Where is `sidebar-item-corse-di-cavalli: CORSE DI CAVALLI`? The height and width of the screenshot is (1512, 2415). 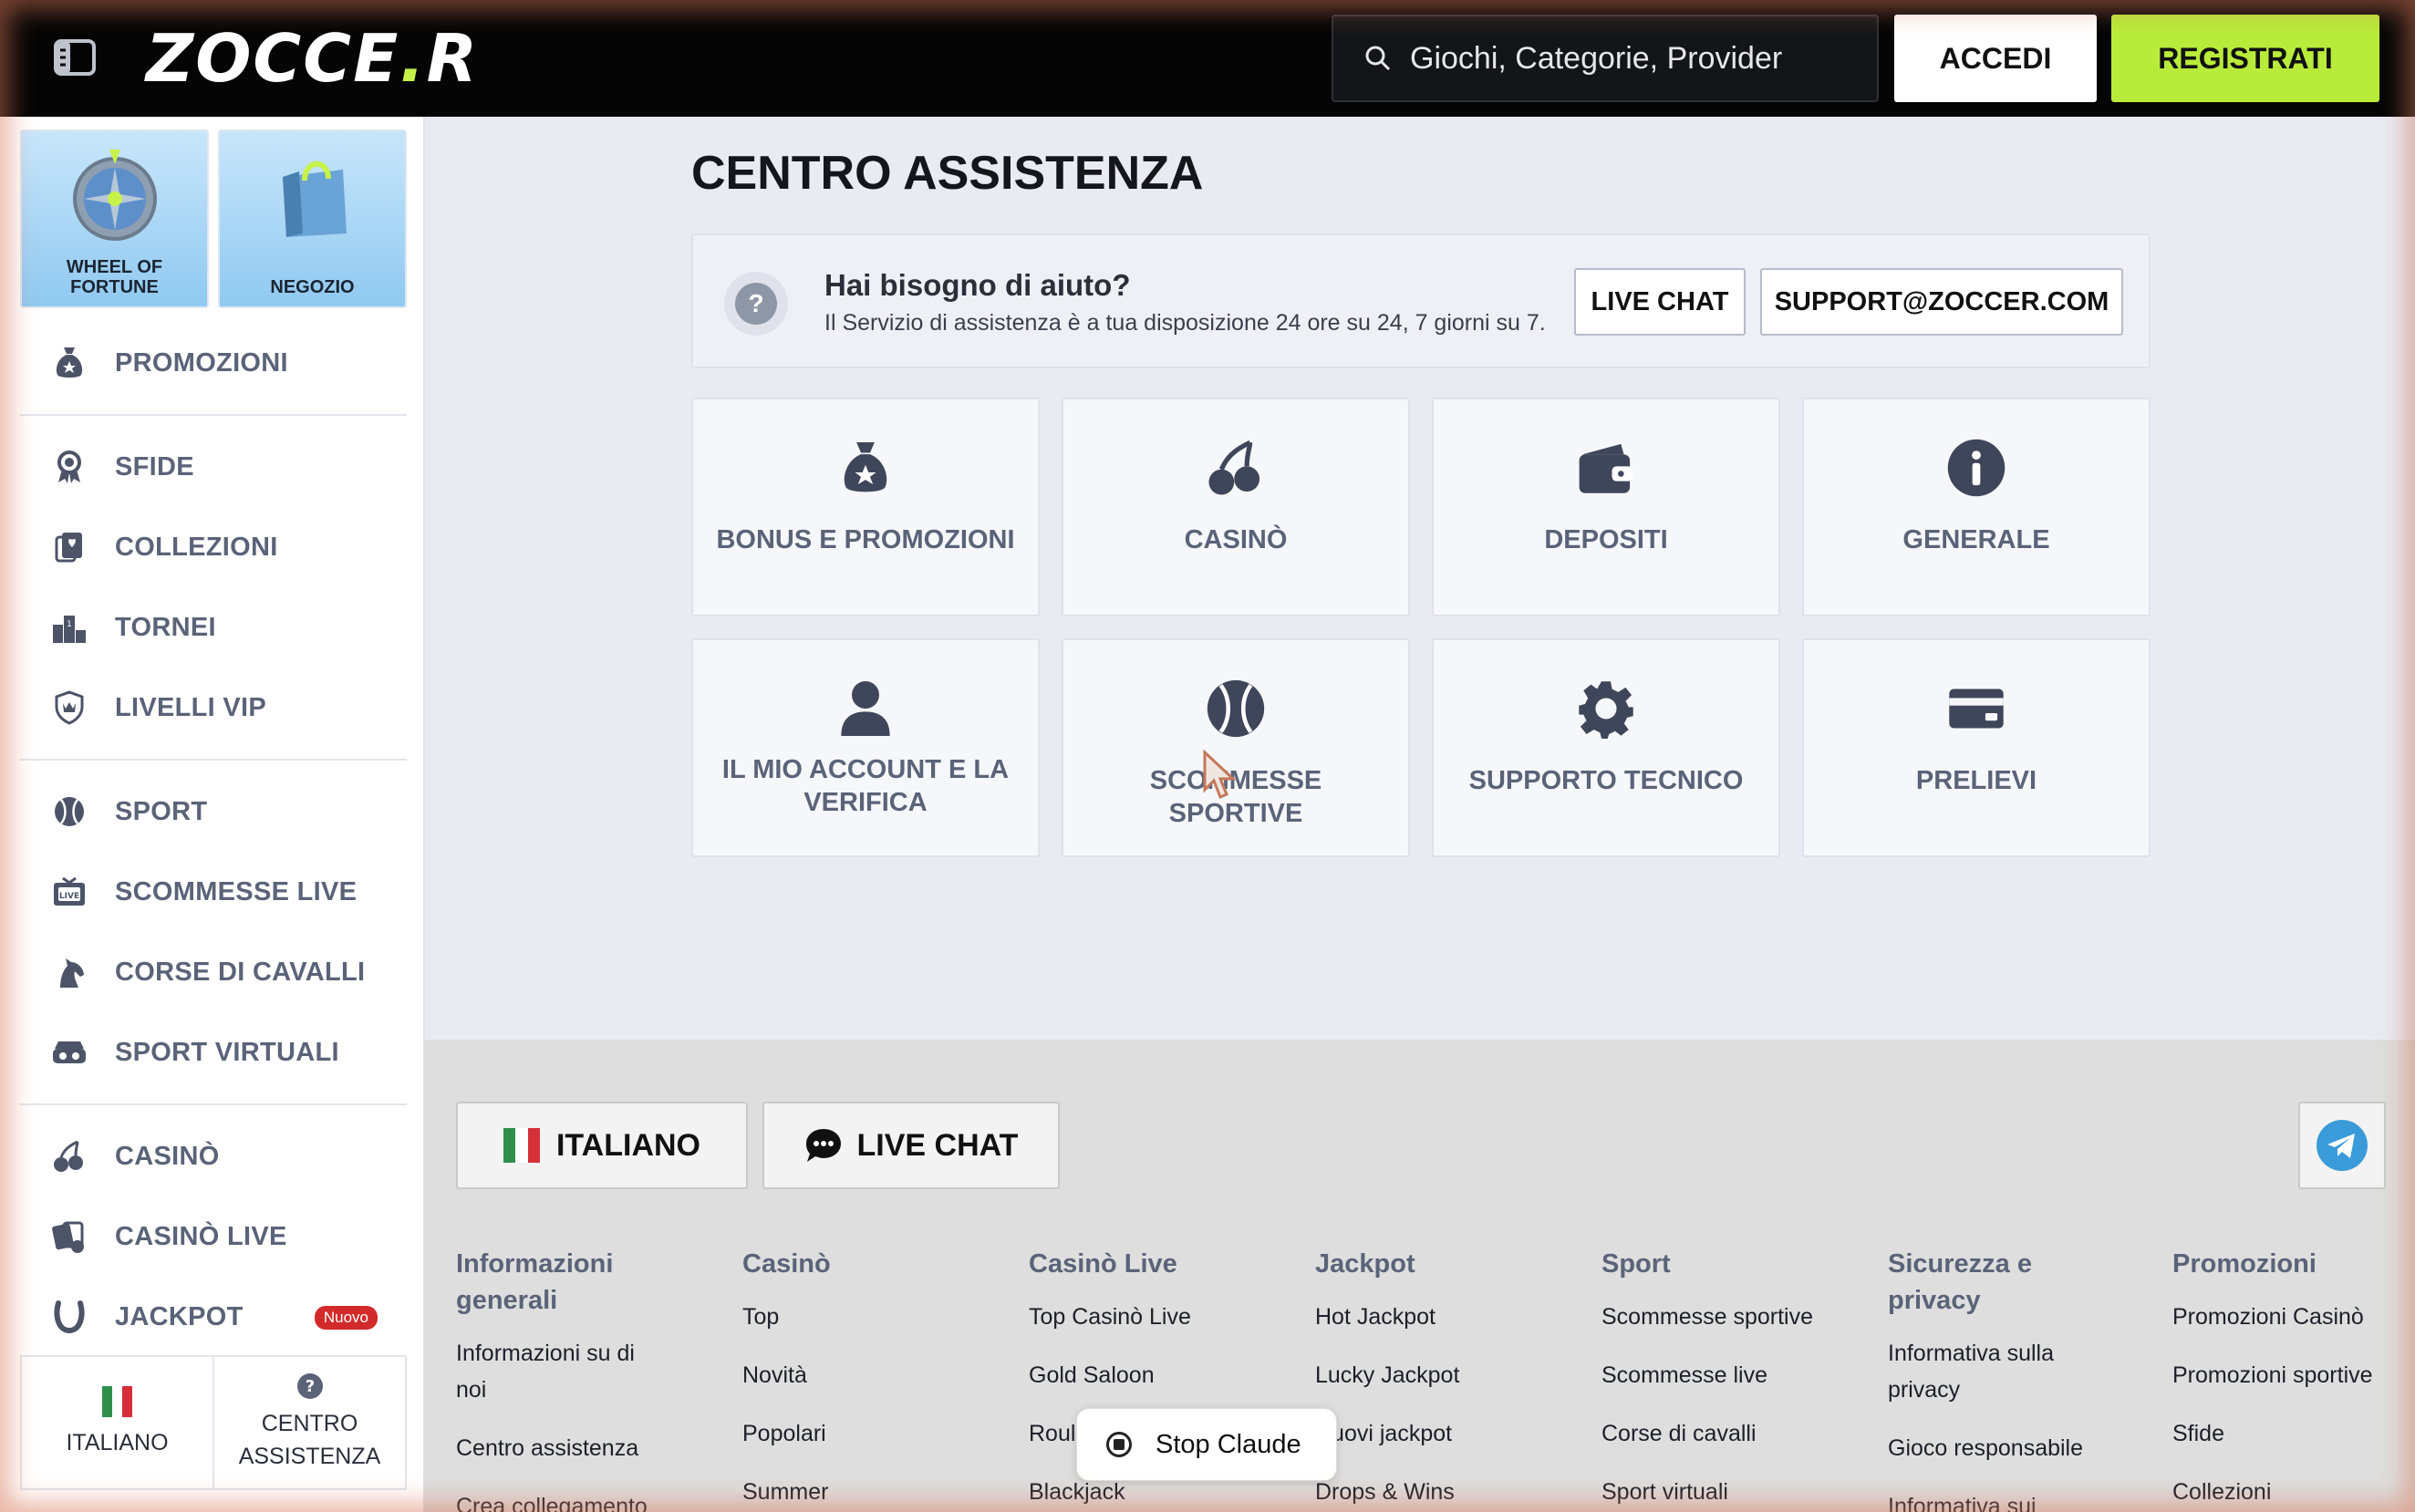 sidebar-item-corse-di-cavalli: CORSE DI CAVALLI is located at coordinates (213, 972).